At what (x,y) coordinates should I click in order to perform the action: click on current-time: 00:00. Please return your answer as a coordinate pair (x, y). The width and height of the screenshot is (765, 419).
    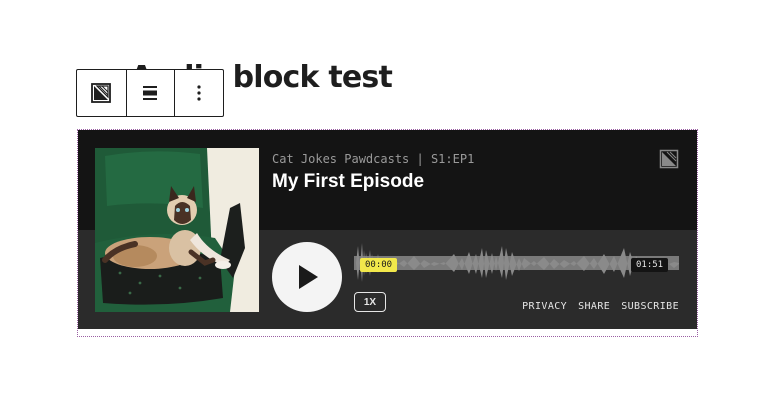
    Looking at the image, I should click on (379, 265).